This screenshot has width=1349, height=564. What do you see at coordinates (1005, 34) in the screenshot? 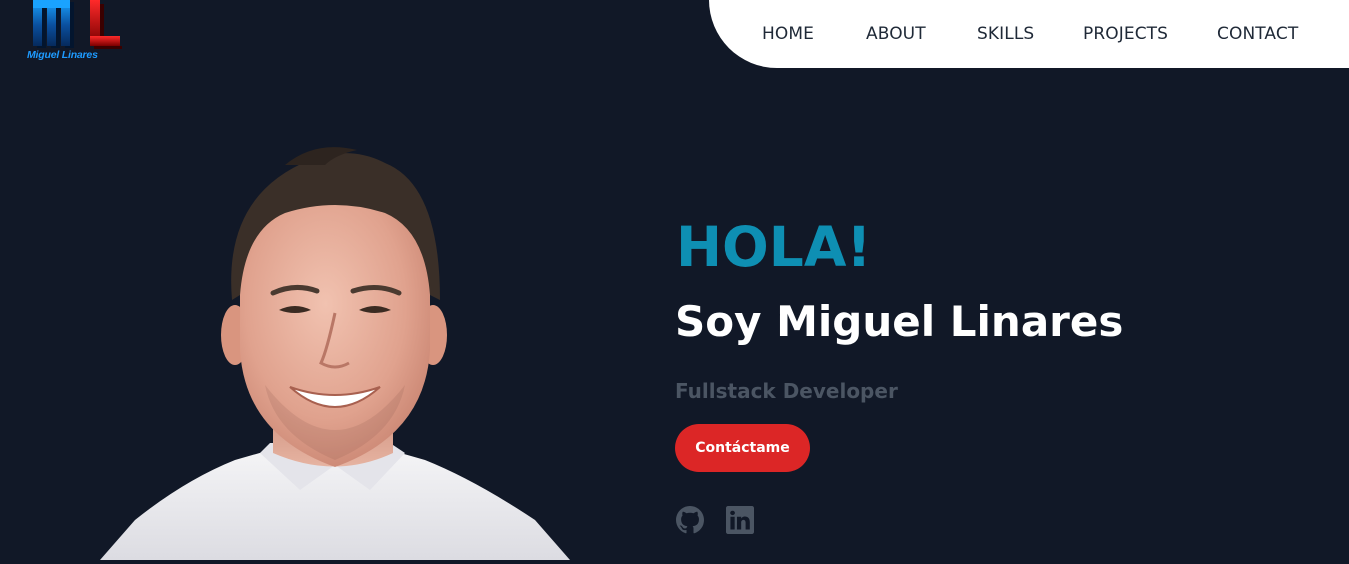
I see `nav-item-skills: SKILLS` at bounding box center [1005, 34].